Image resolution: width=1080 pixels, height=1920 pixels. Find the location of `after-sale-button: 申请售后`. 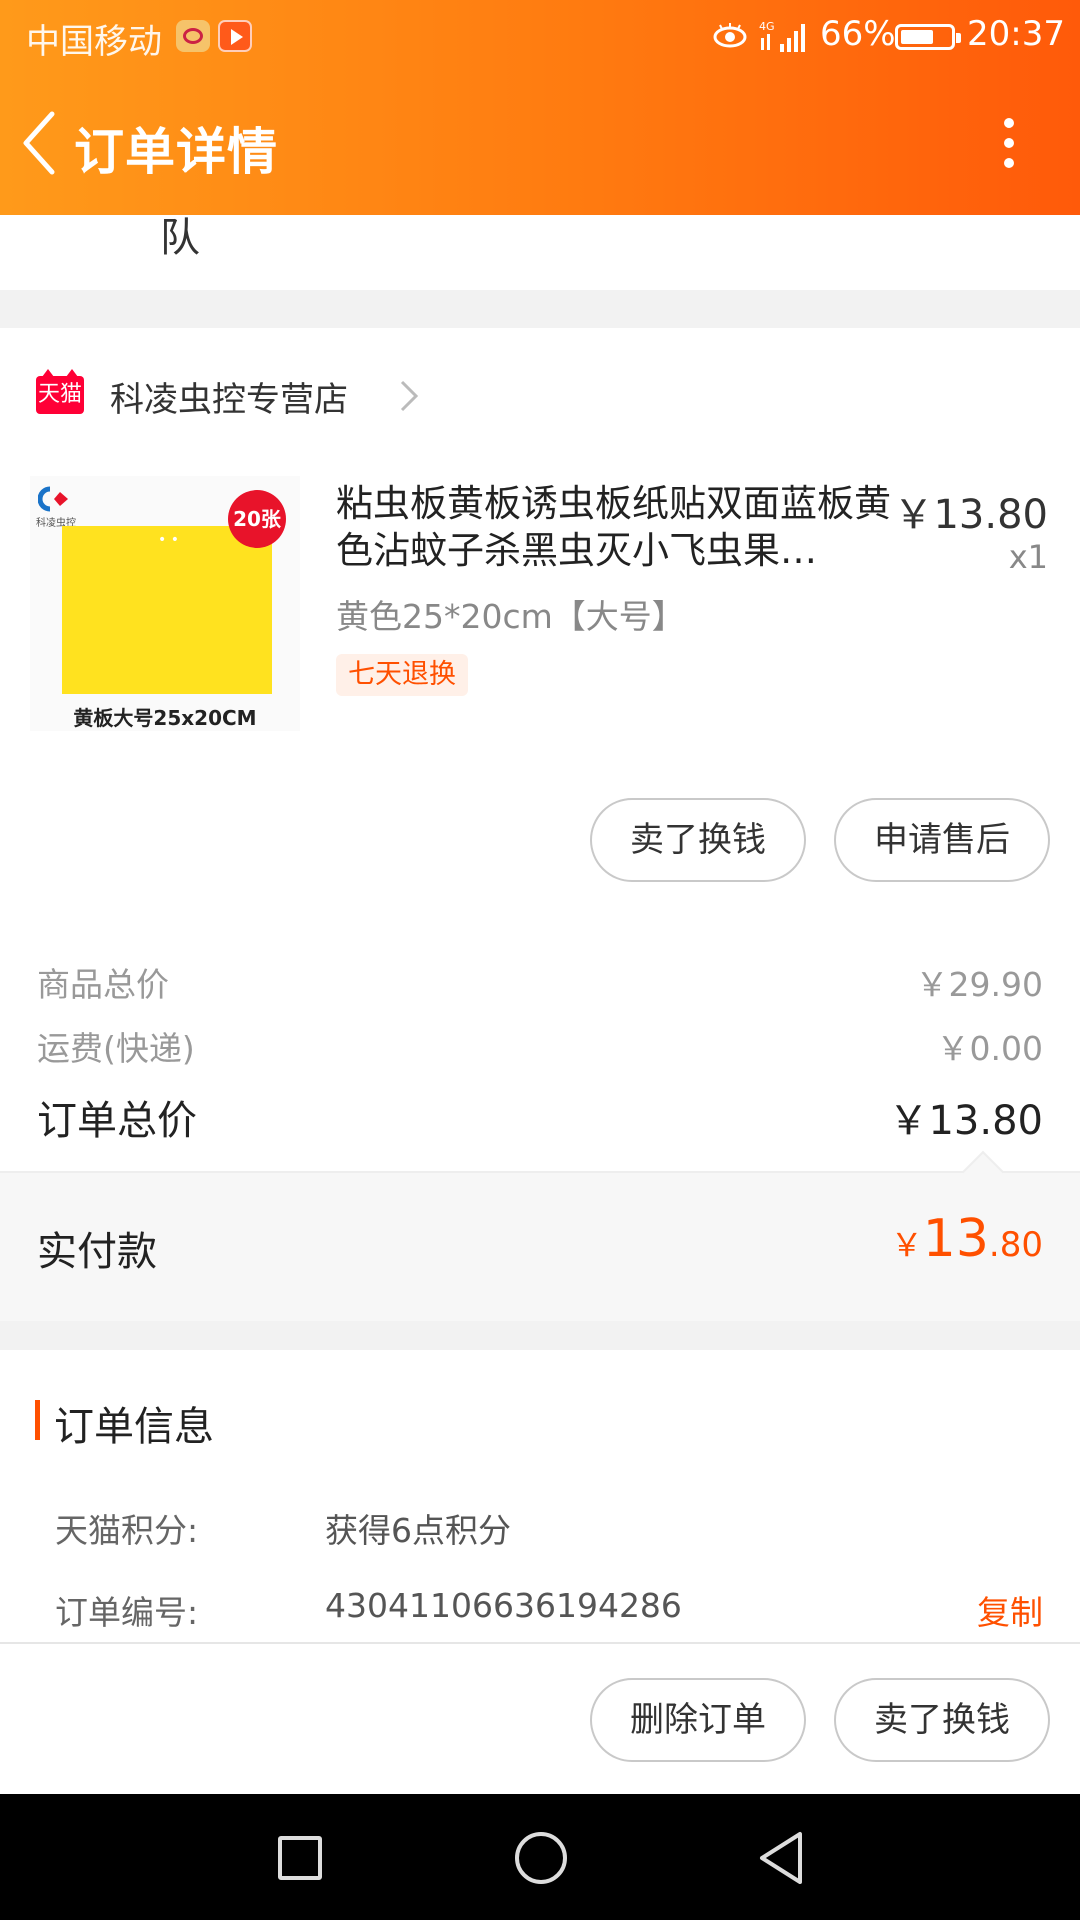

after-sale-button: 申请售后 is located at coordinates (942, 840).